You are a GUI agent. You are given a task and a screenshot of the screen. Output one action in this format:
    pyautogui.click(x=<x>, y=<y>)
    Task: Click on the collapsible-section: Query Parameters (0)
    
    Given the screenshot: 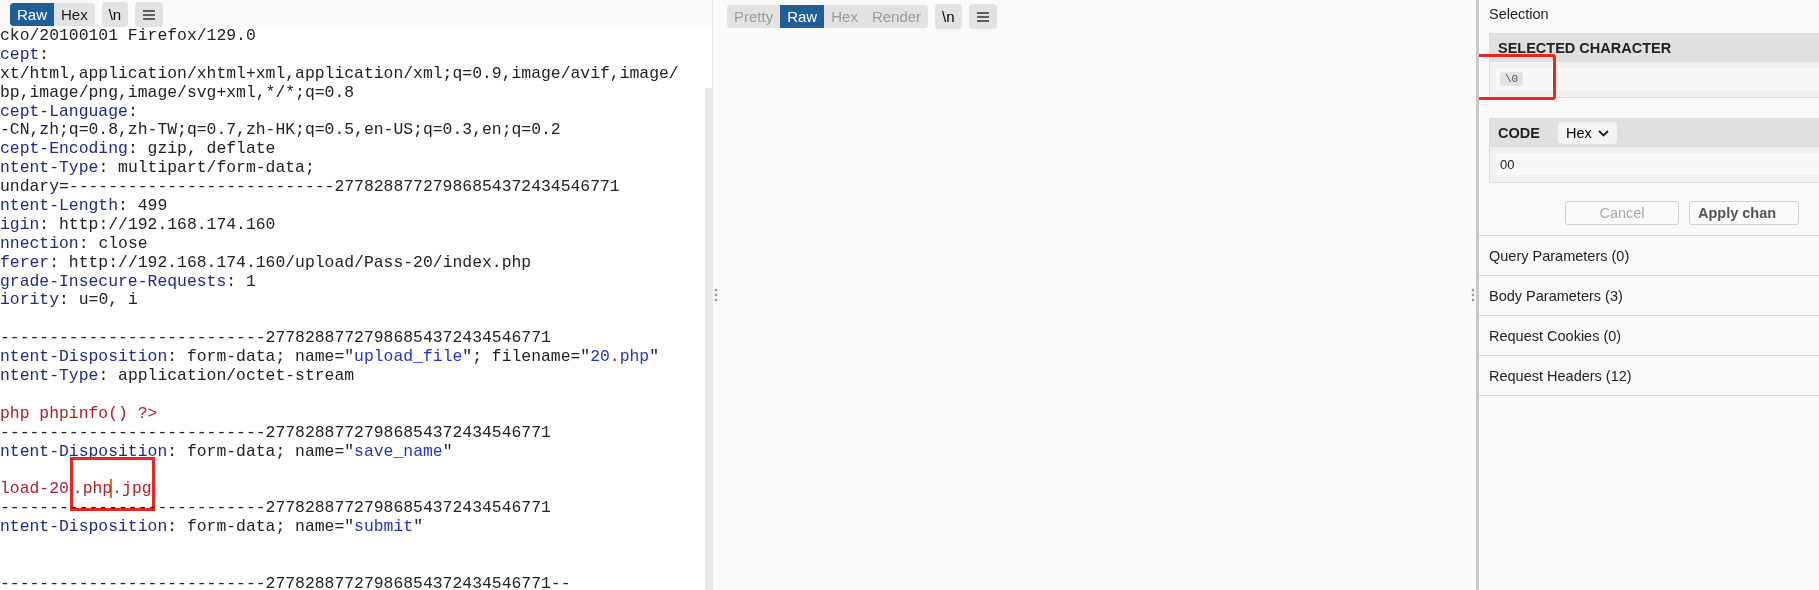 What is the action you would take?
    pyautogui.click(x=1649, y=256)
    